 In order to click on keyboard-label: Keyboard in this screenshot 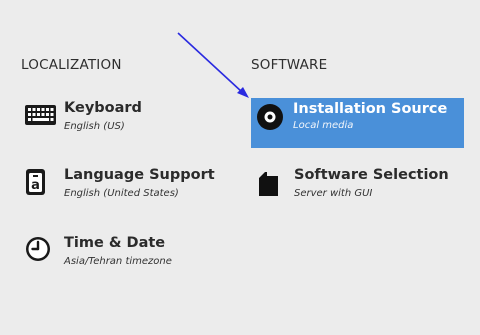, I will do `click(103, 108)`.